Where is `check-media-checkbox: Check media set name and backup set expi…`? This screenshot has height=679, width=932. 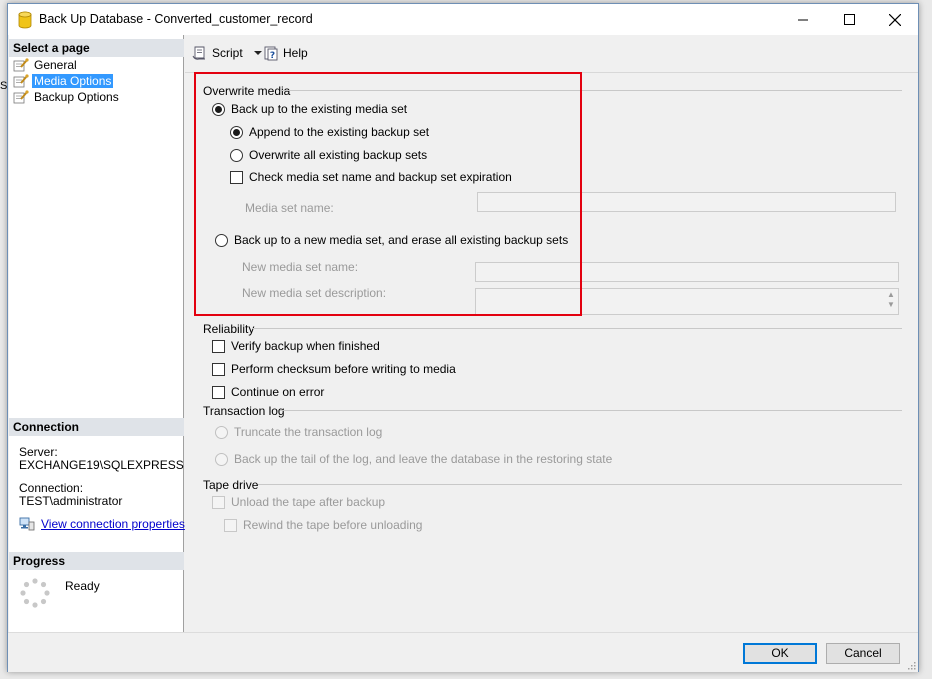
check-media-checkbox: Check media set name and backup set expi… is located at coordinates (371, 177).